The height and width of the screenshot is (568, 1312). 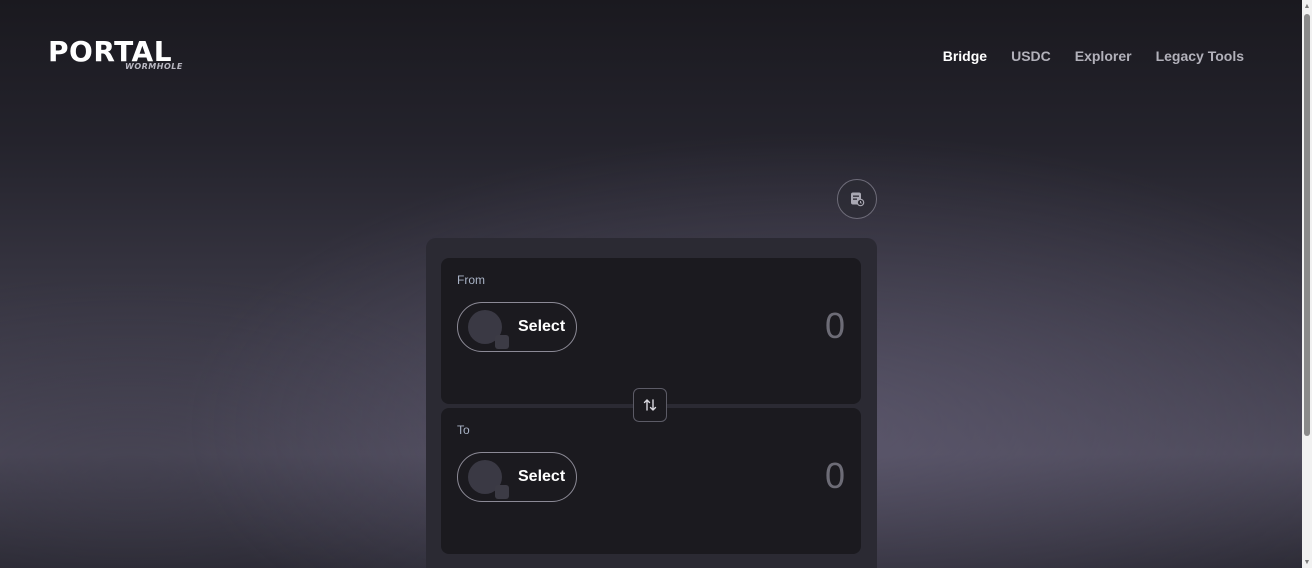 I want to click on transaction-history-icon, so click(x=858, y=199).